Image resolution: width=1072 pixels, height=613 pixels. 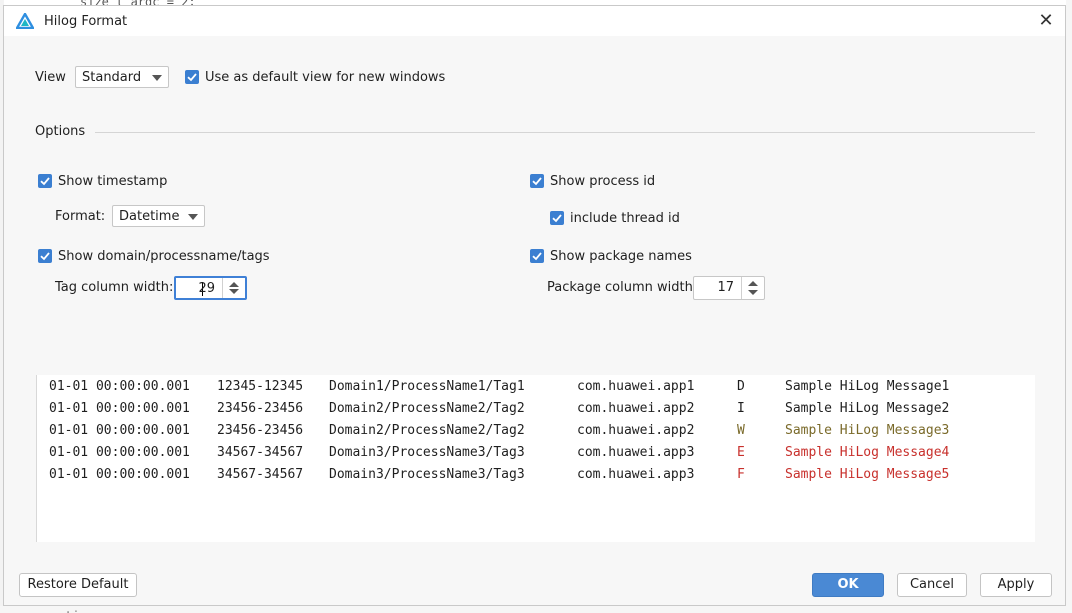 What do you see at coordinates (867, 408) in the screenshot?
I see `log-msg: Sample HiLog Message2` at bounding box center [867, 408].